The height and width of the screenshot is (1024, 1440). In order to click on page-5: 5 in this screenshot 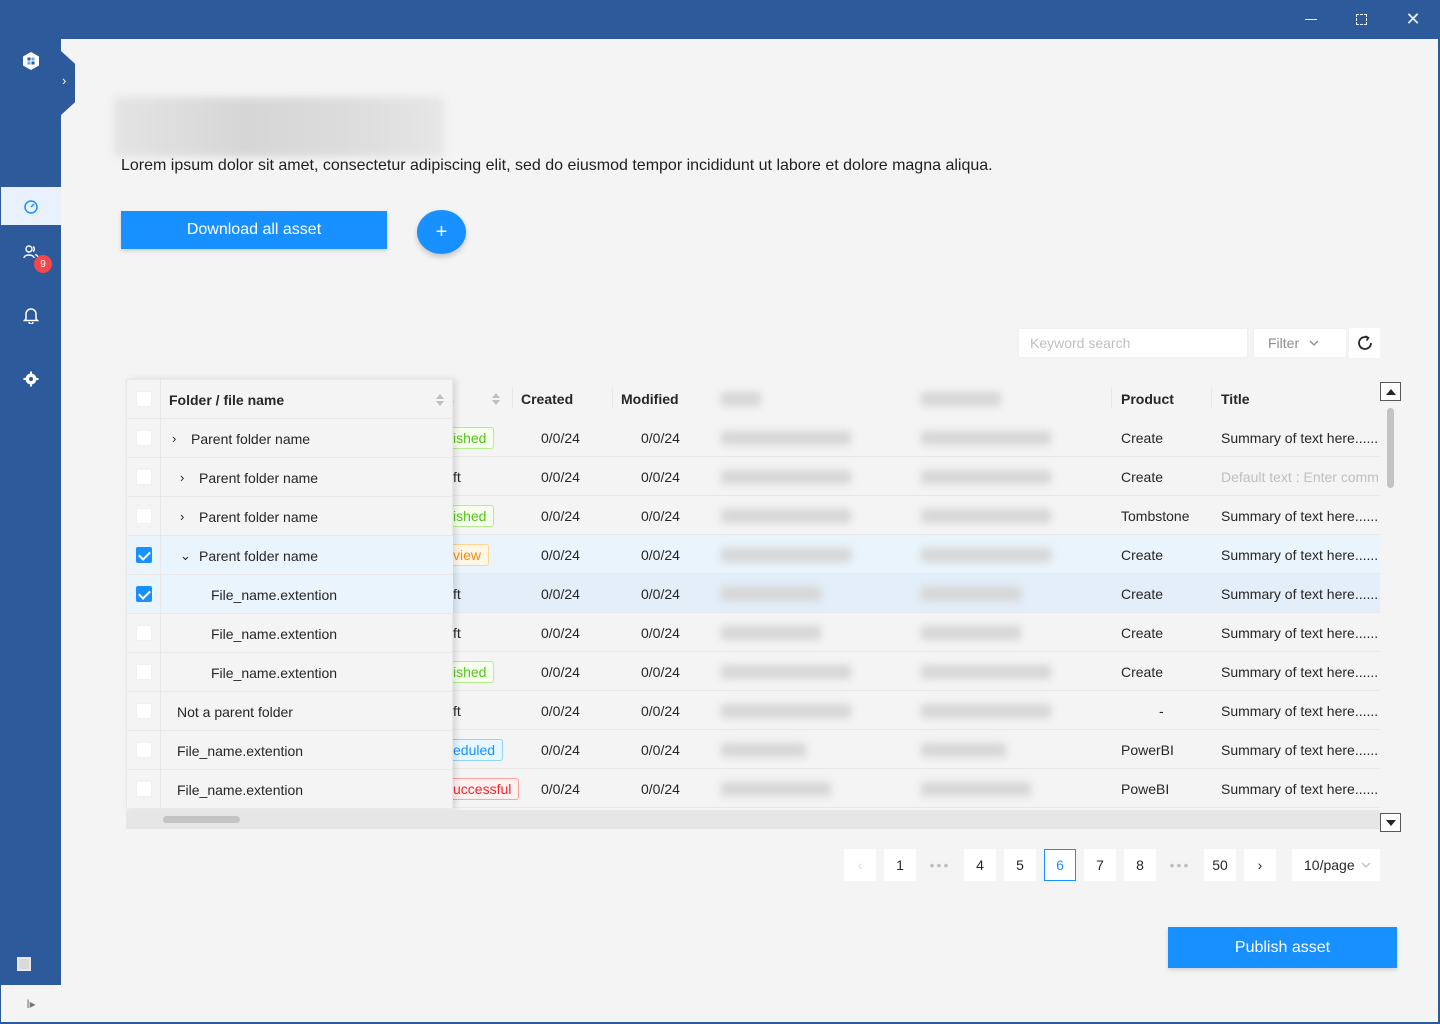, I will do `click(1020, 865)`.